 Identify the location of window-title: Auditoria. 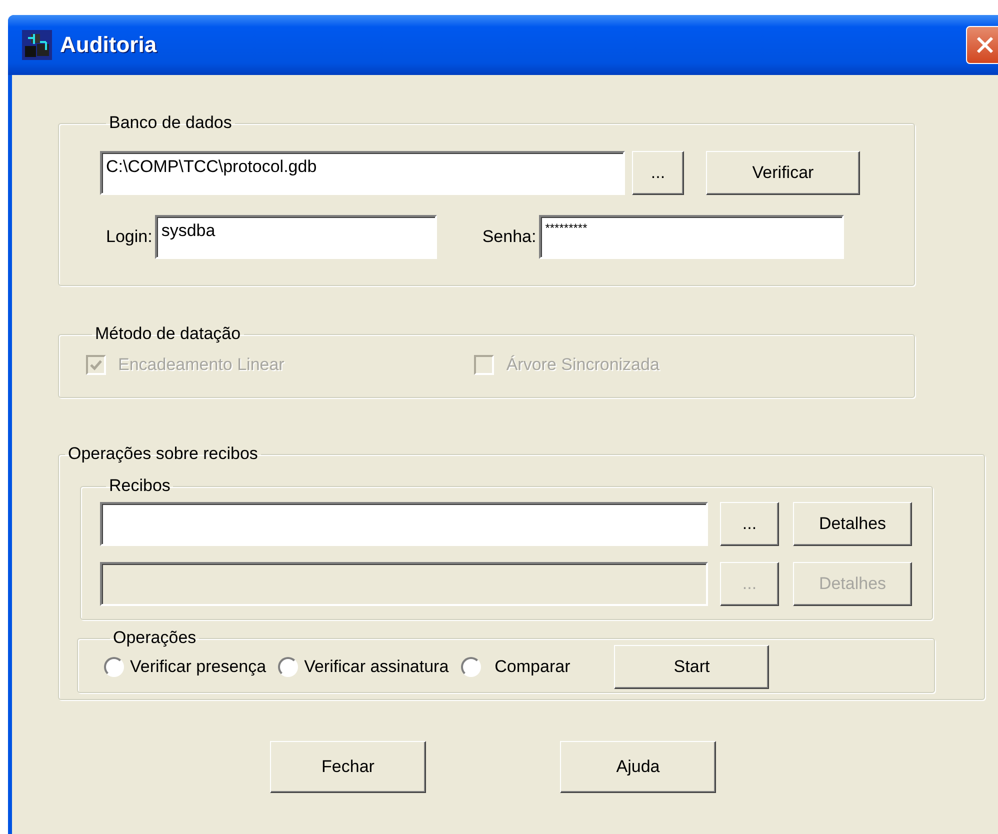
(108, 45).